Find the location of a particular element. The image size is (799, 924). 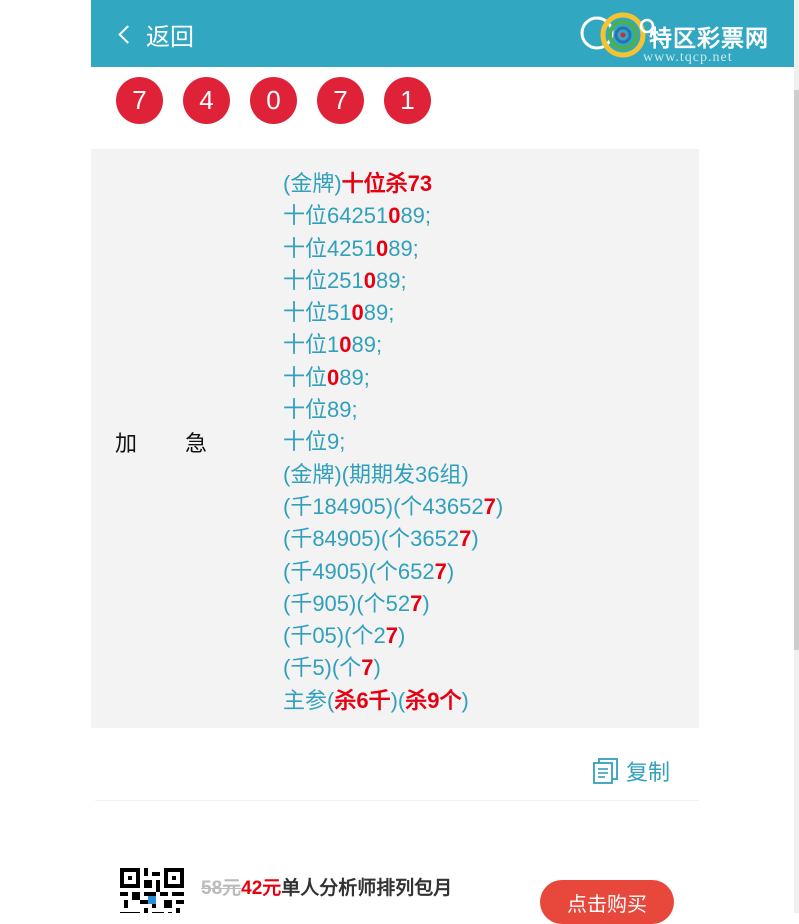

old-price: 58元 is located at coordinates (221, 888).